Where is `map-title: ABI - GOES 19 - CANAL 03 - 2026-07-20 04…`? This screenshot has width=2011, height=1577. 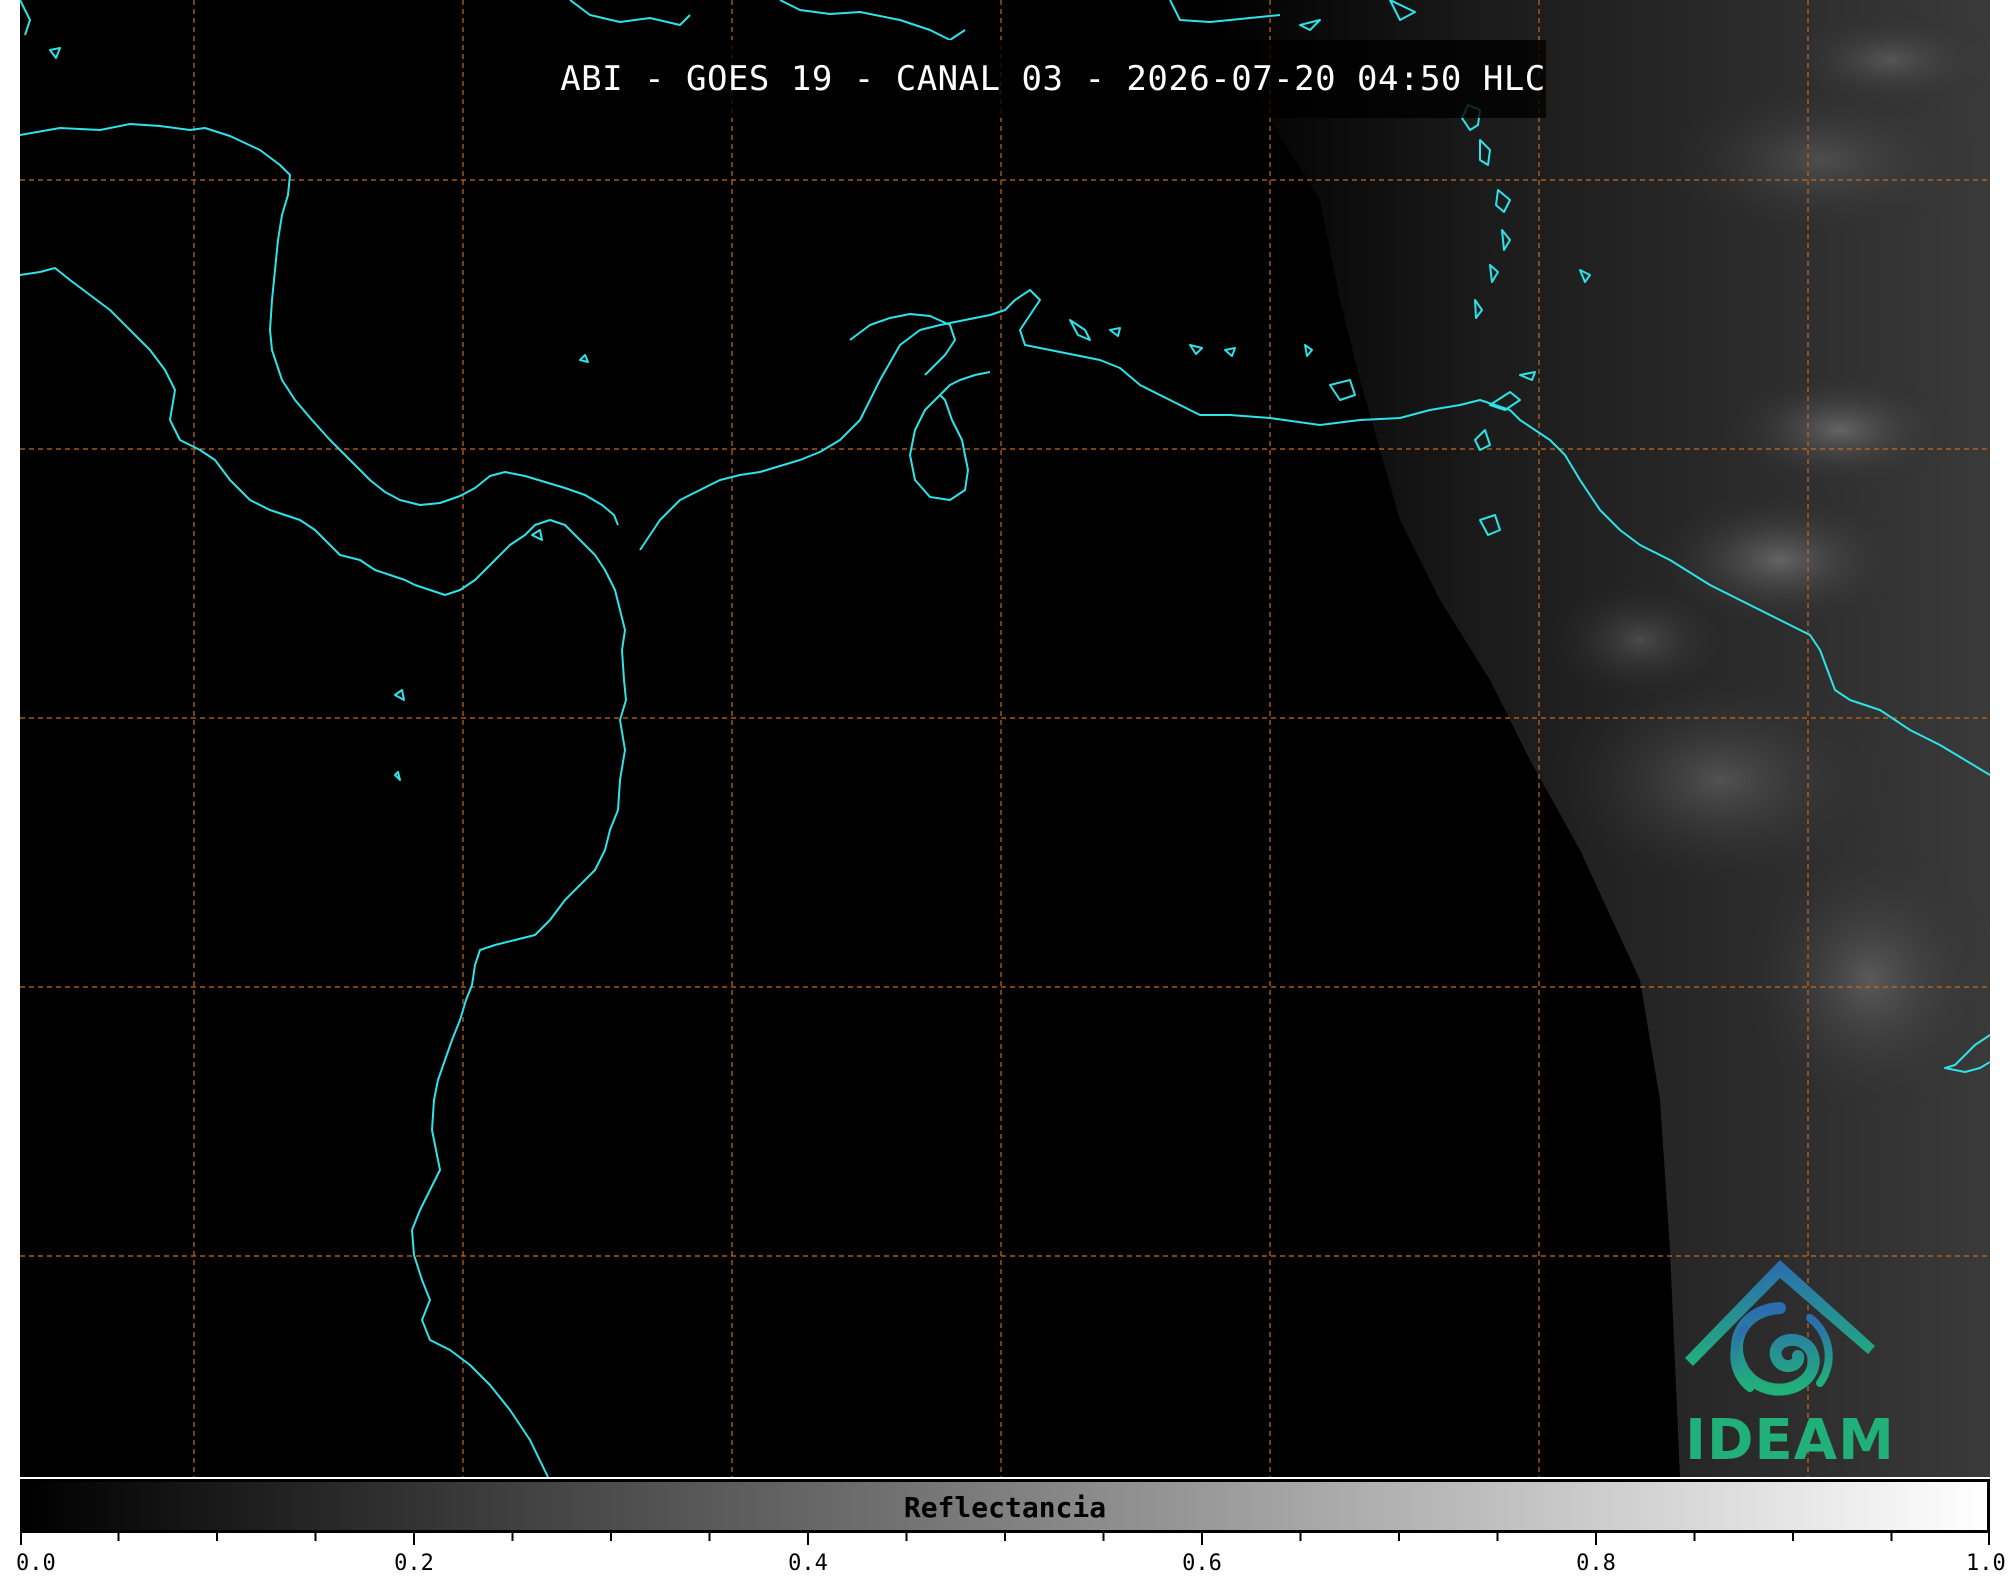 map-title: ABI - GOES 19 - CANAL 03 - 2026-07-20 04… is located at coordinates (1053, 79).